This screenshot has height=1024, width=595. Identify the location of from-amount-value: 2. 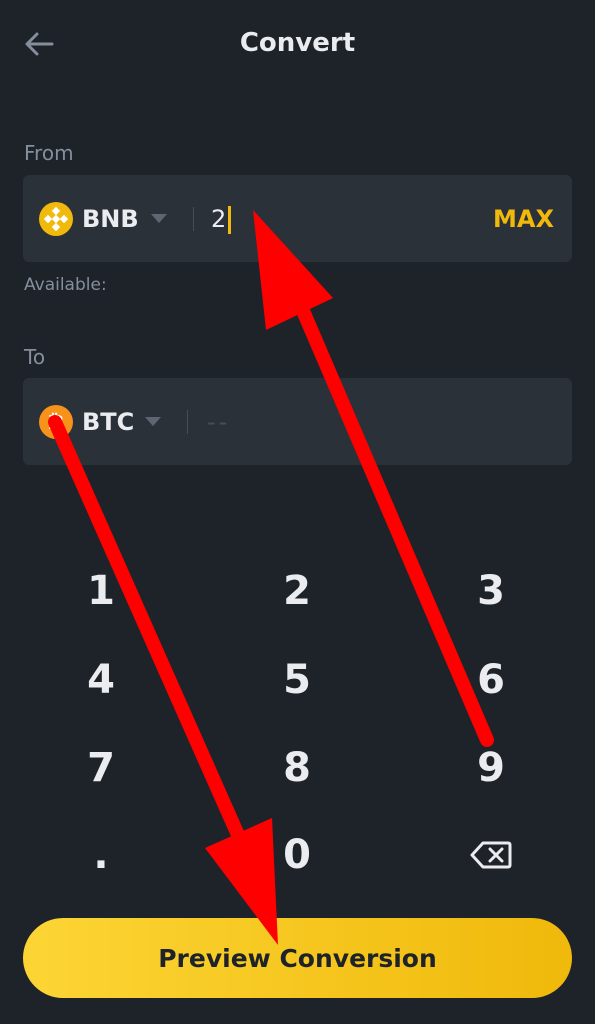
(219, 219).